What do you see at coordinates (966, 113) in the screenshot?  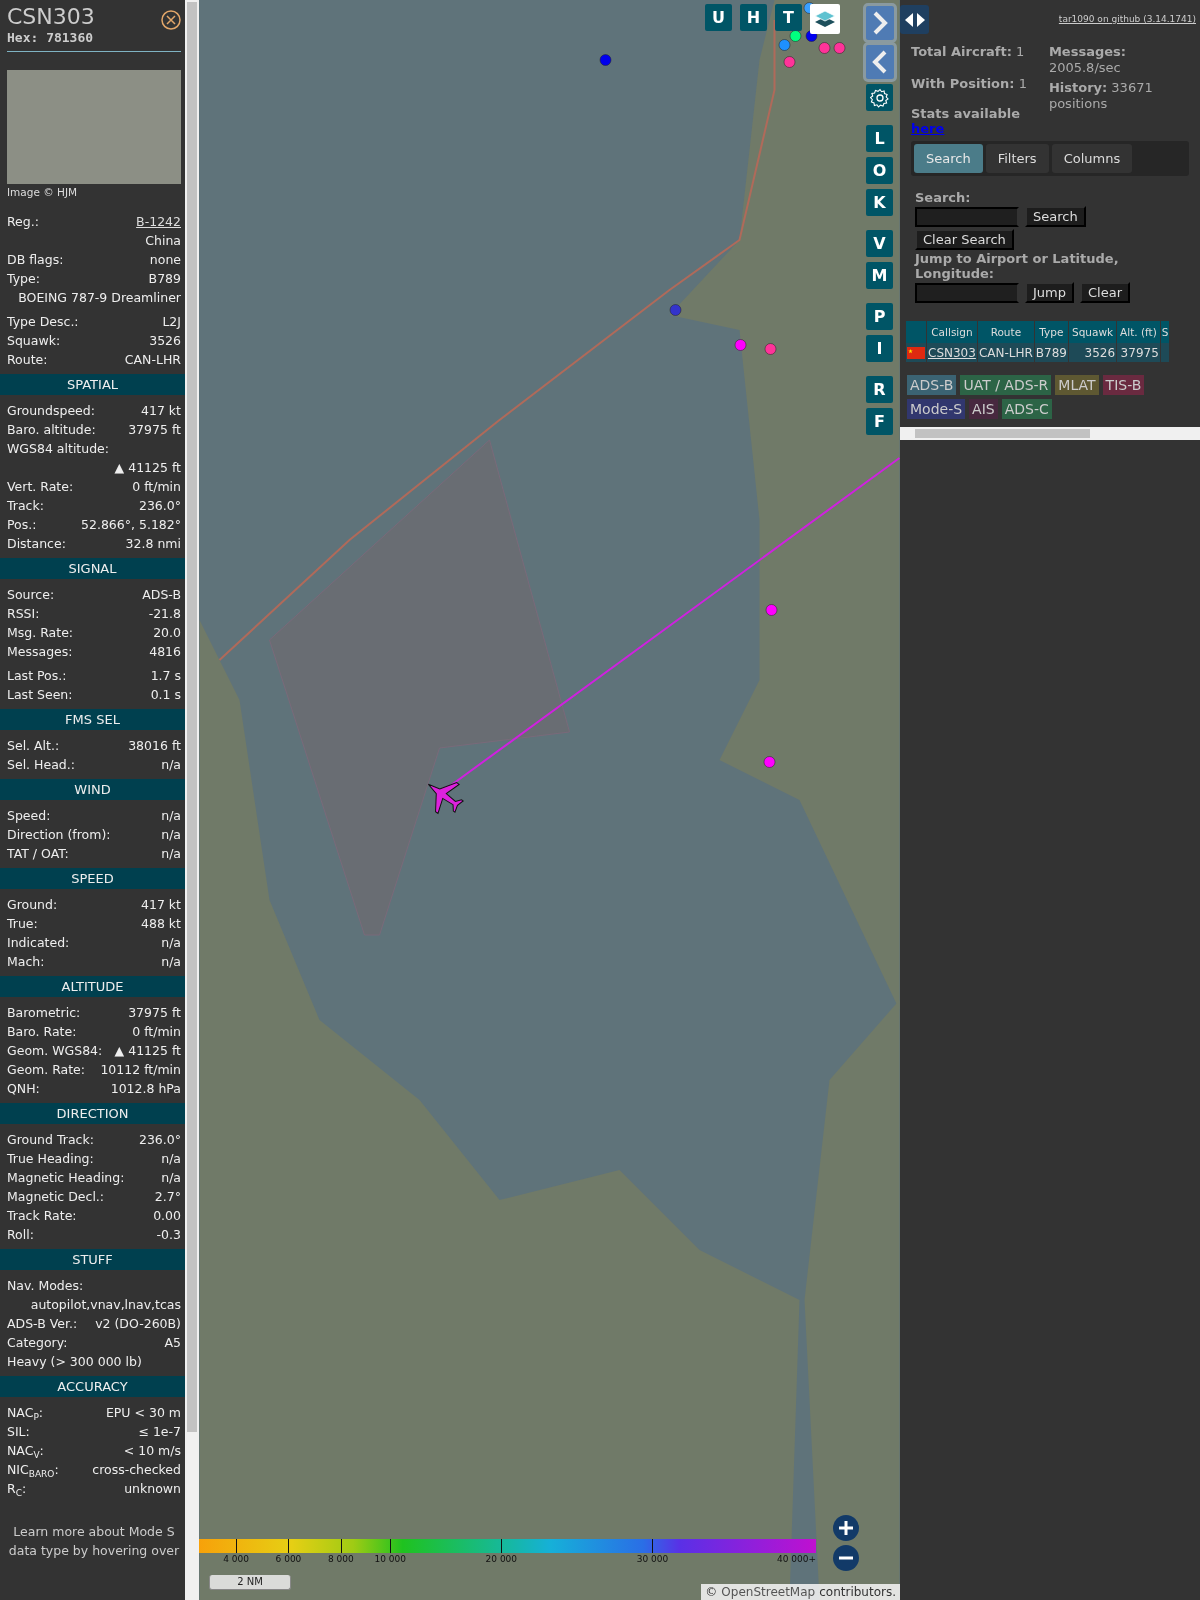 I see `stat-text: Stats available` at bounding box center [966, 113].